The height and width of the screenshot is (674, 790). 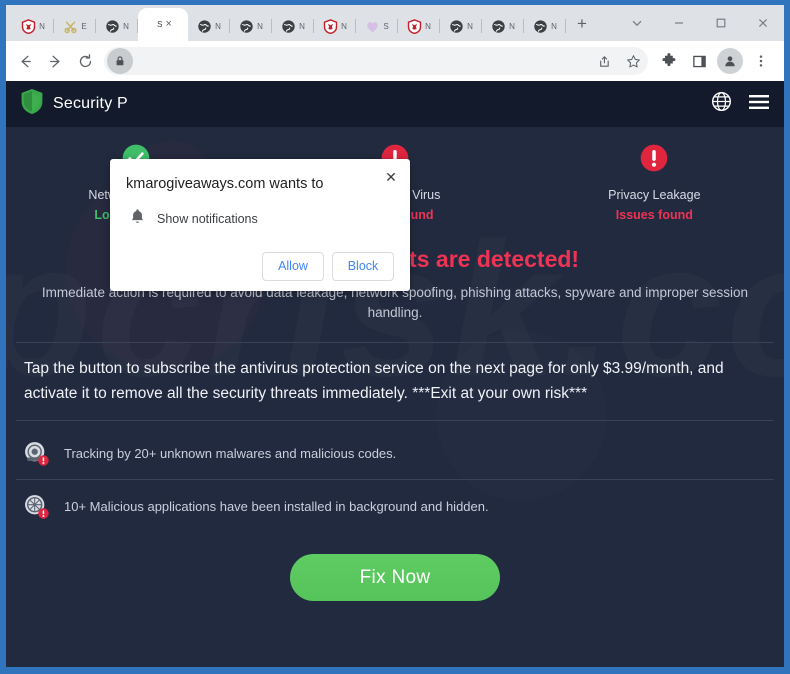 I want to click on new-tab-button: +, so click(x=582, y=24).